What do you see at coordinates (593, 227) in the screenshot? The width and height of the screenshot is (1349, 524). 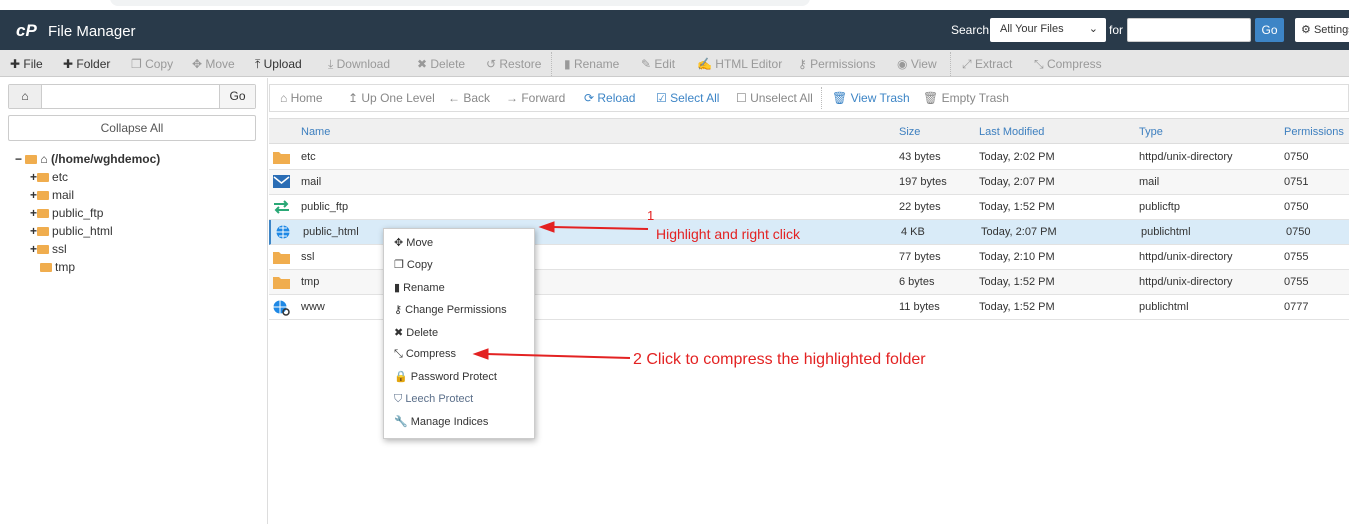 I see `arrow-step1` at bounding box center [593, 227].